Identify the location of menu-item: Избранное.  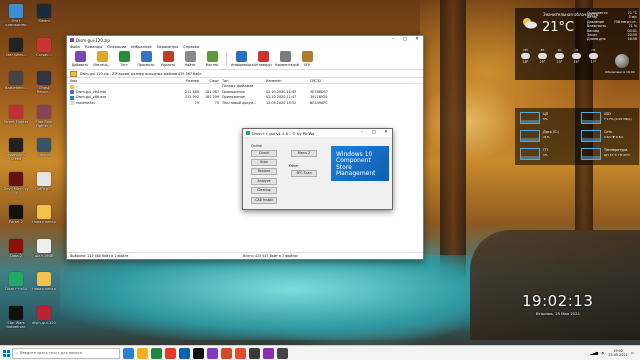
(141, 47).